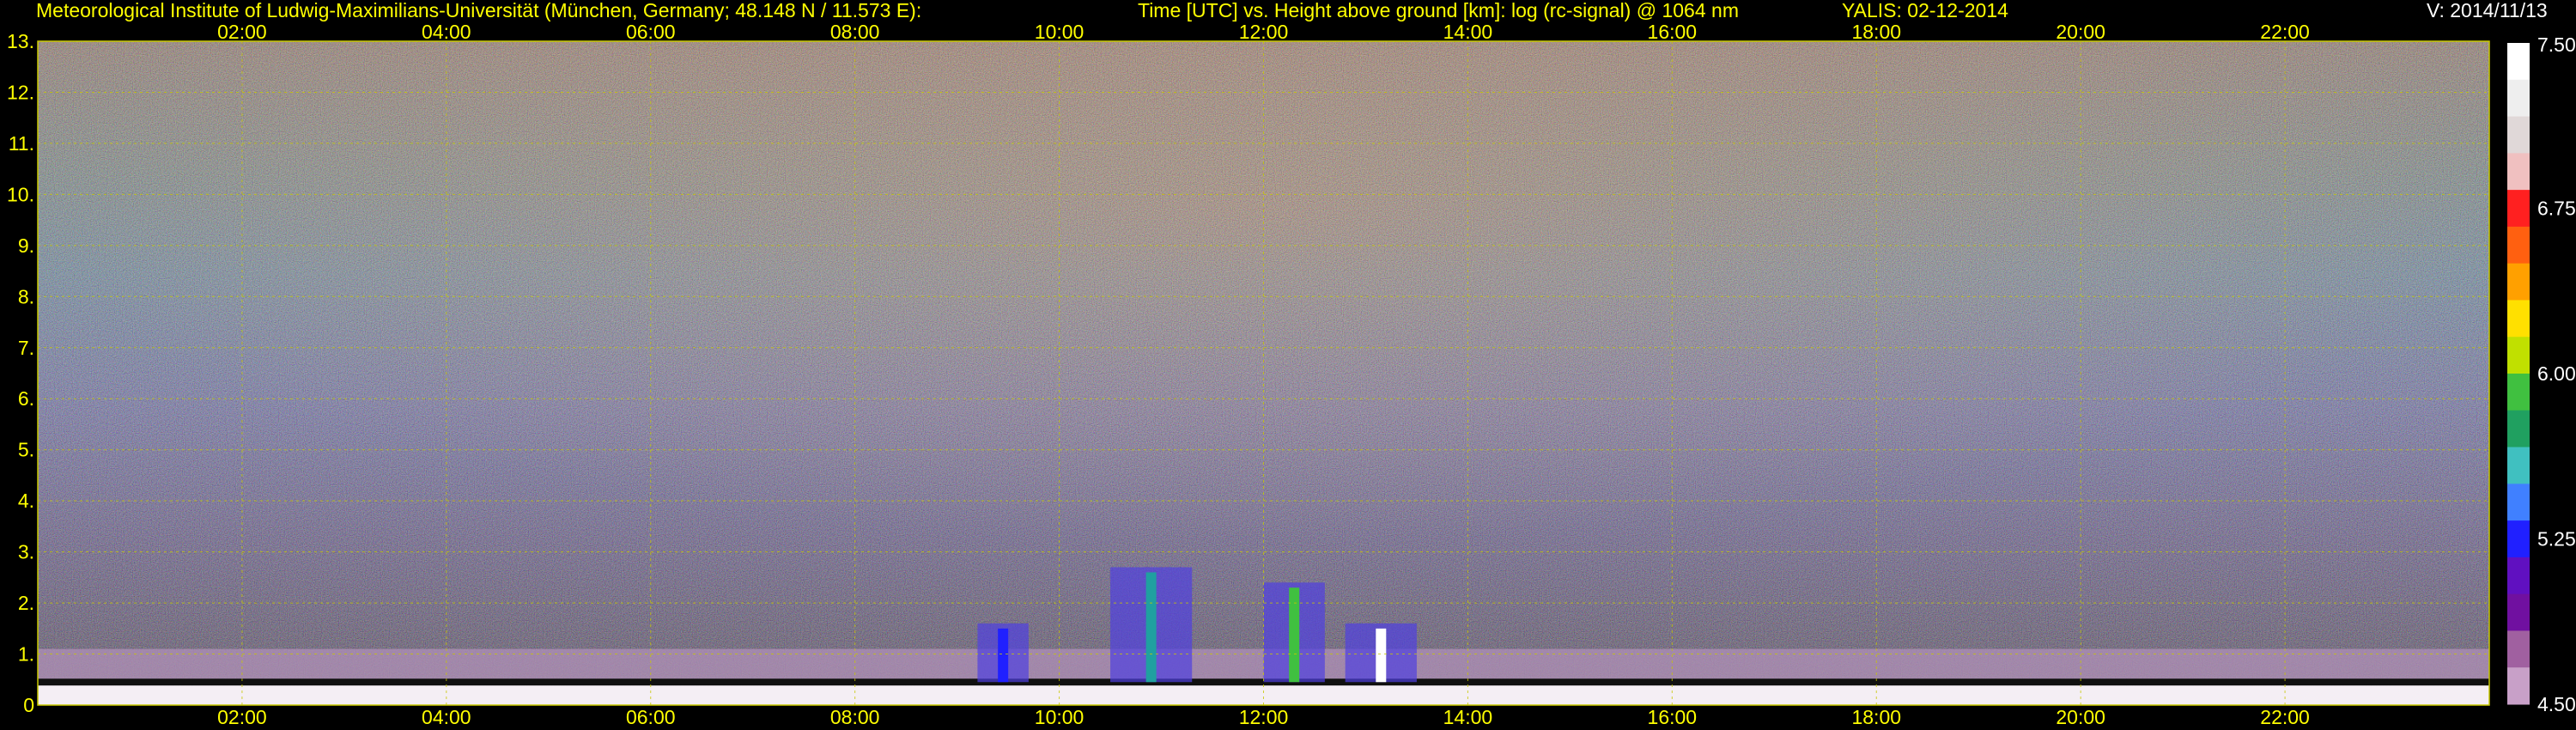 The image size is (2576, 730). I want to click on y-tick-label: 5., so click(26, 450).